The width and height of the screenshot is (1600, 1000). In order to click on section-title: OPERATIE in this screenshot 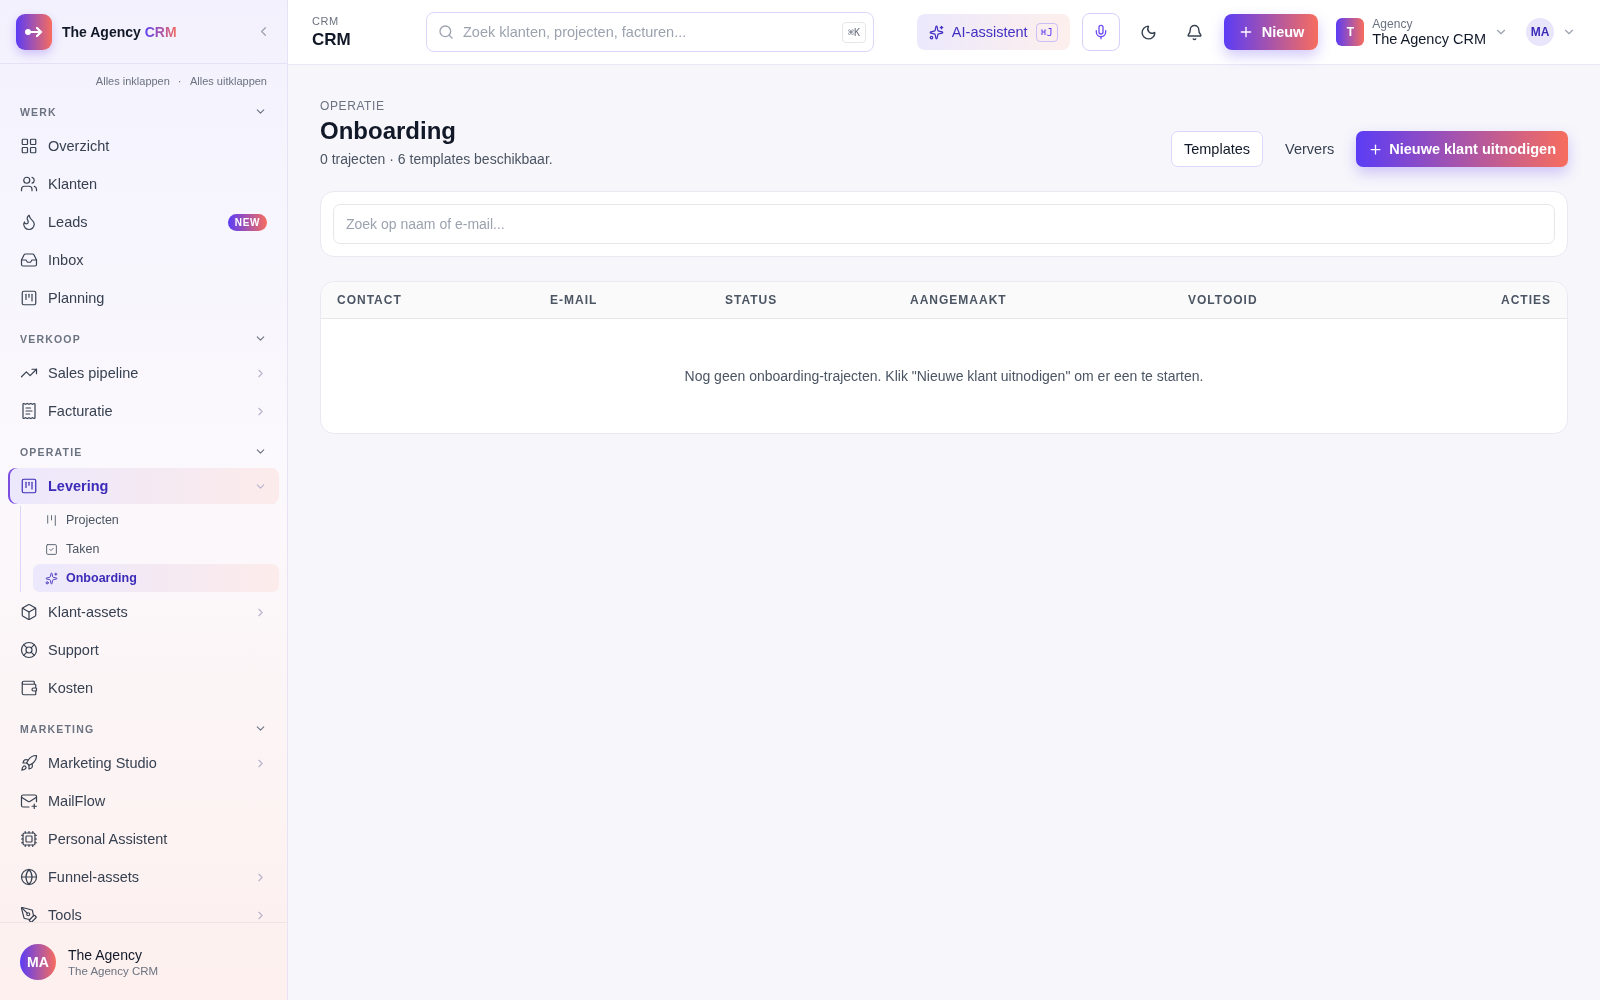, I will do `click(51, 451)`.